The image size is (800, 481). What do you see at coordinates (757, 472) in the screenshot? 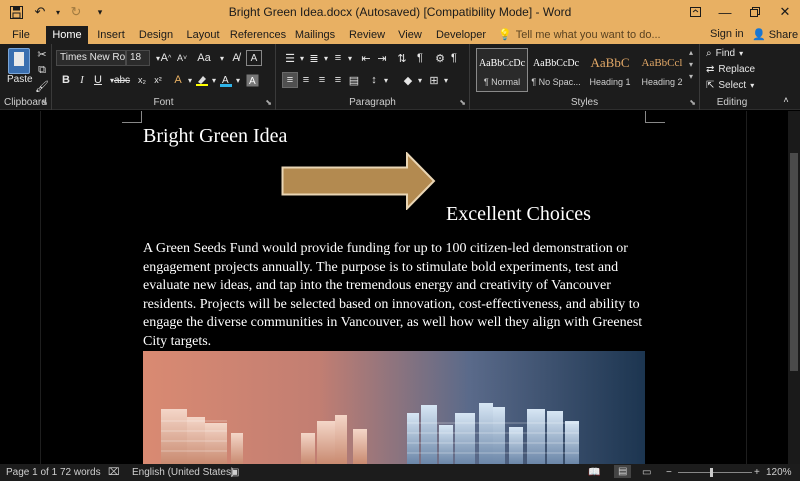
I see `zoom-in-icon: +` at bounding box center [757, 472].